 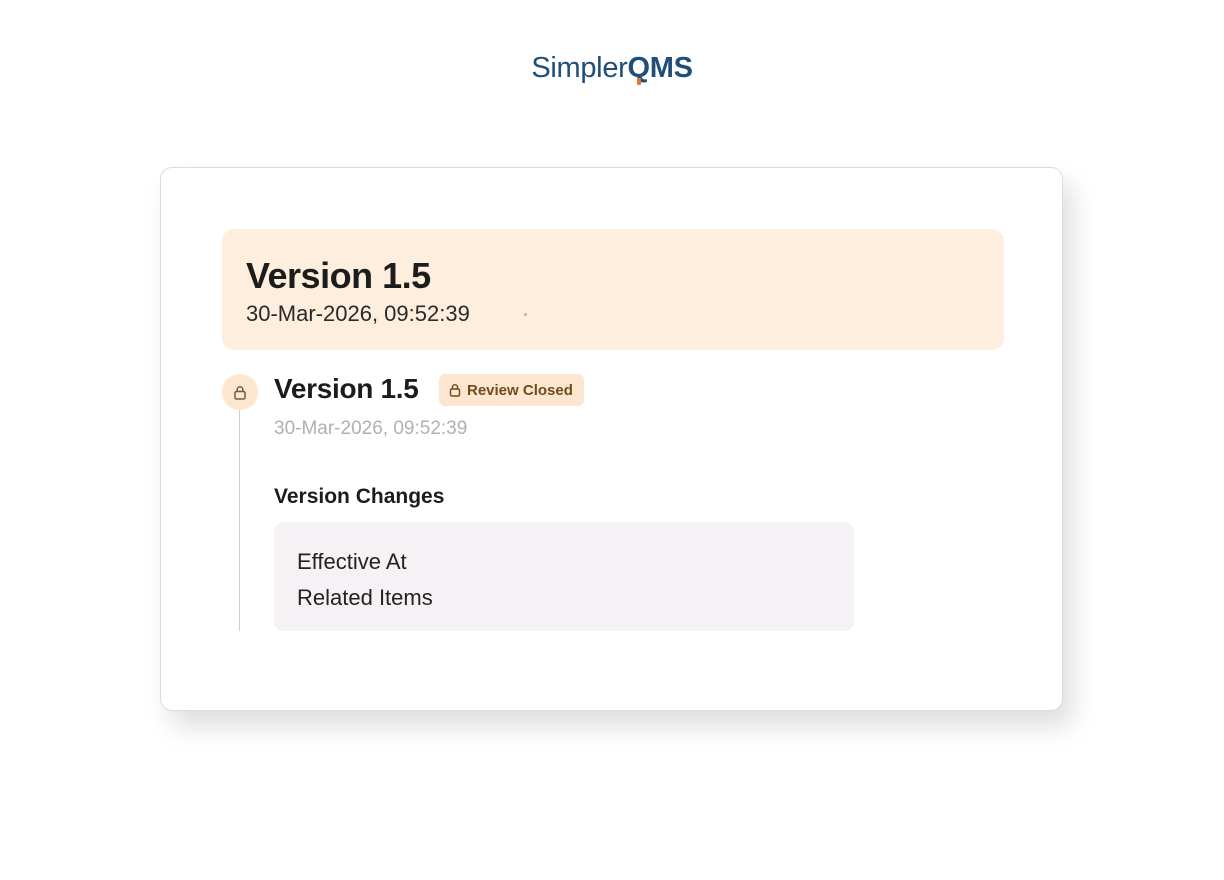 I want to click on logo-text-qms: QMS, so click(x=660, y=68).